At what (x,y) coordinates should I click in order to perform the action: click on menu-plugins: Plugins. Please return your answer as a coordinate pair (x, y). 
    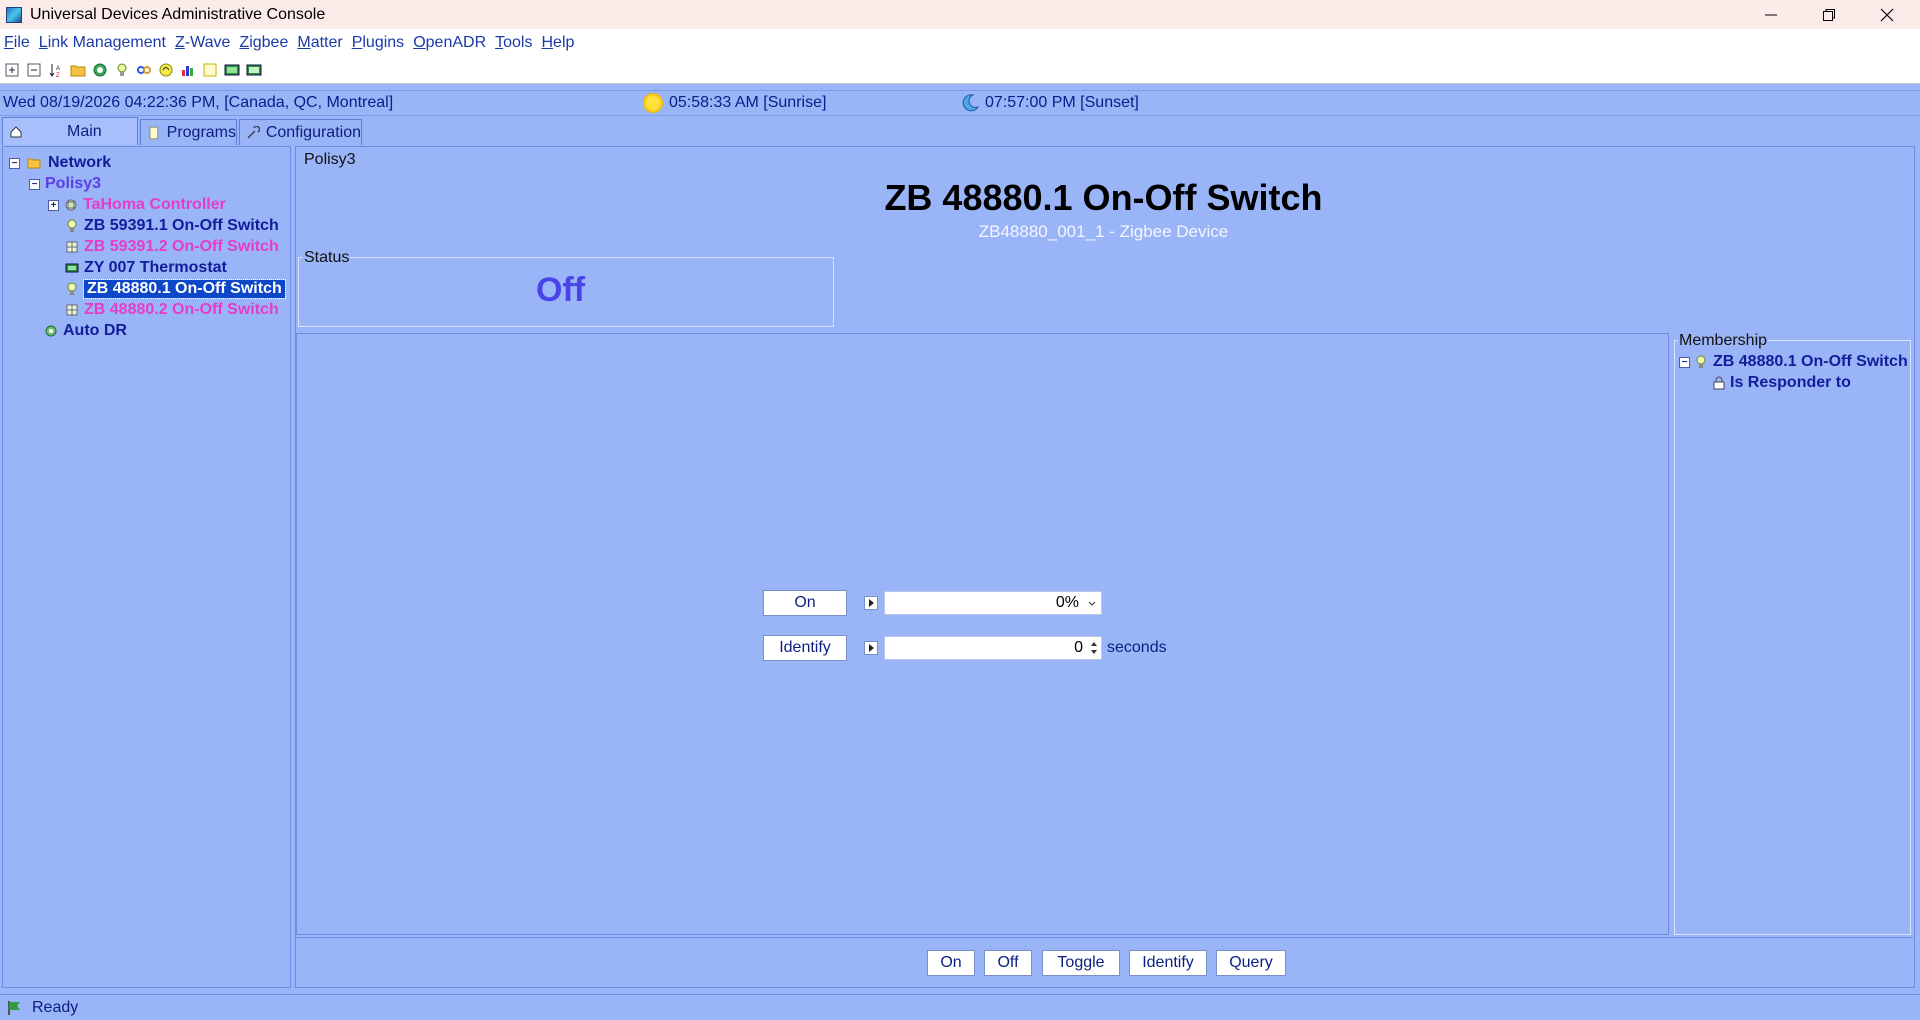
    Looking at the image, I should click on (378, 43).